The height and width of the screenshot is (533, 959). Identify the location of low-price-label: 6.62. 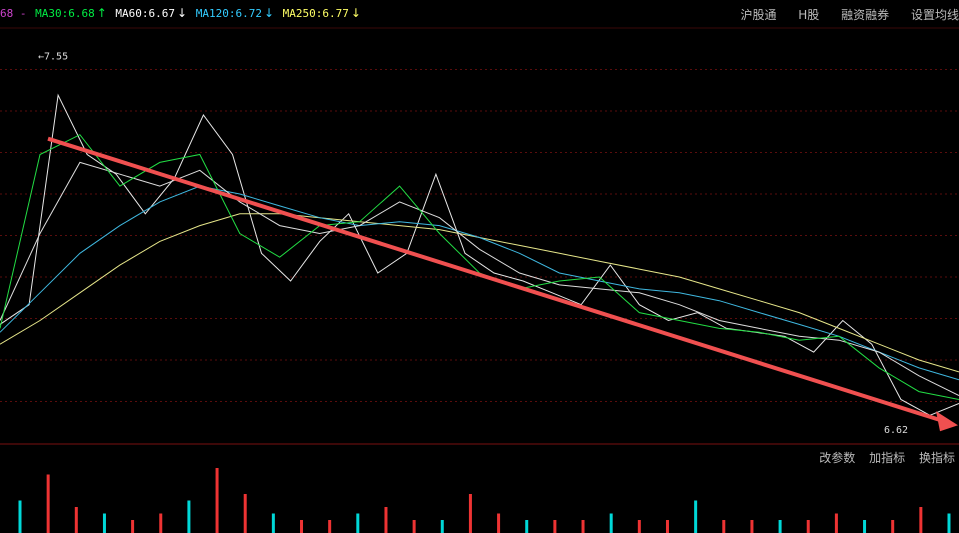
(896, 430).